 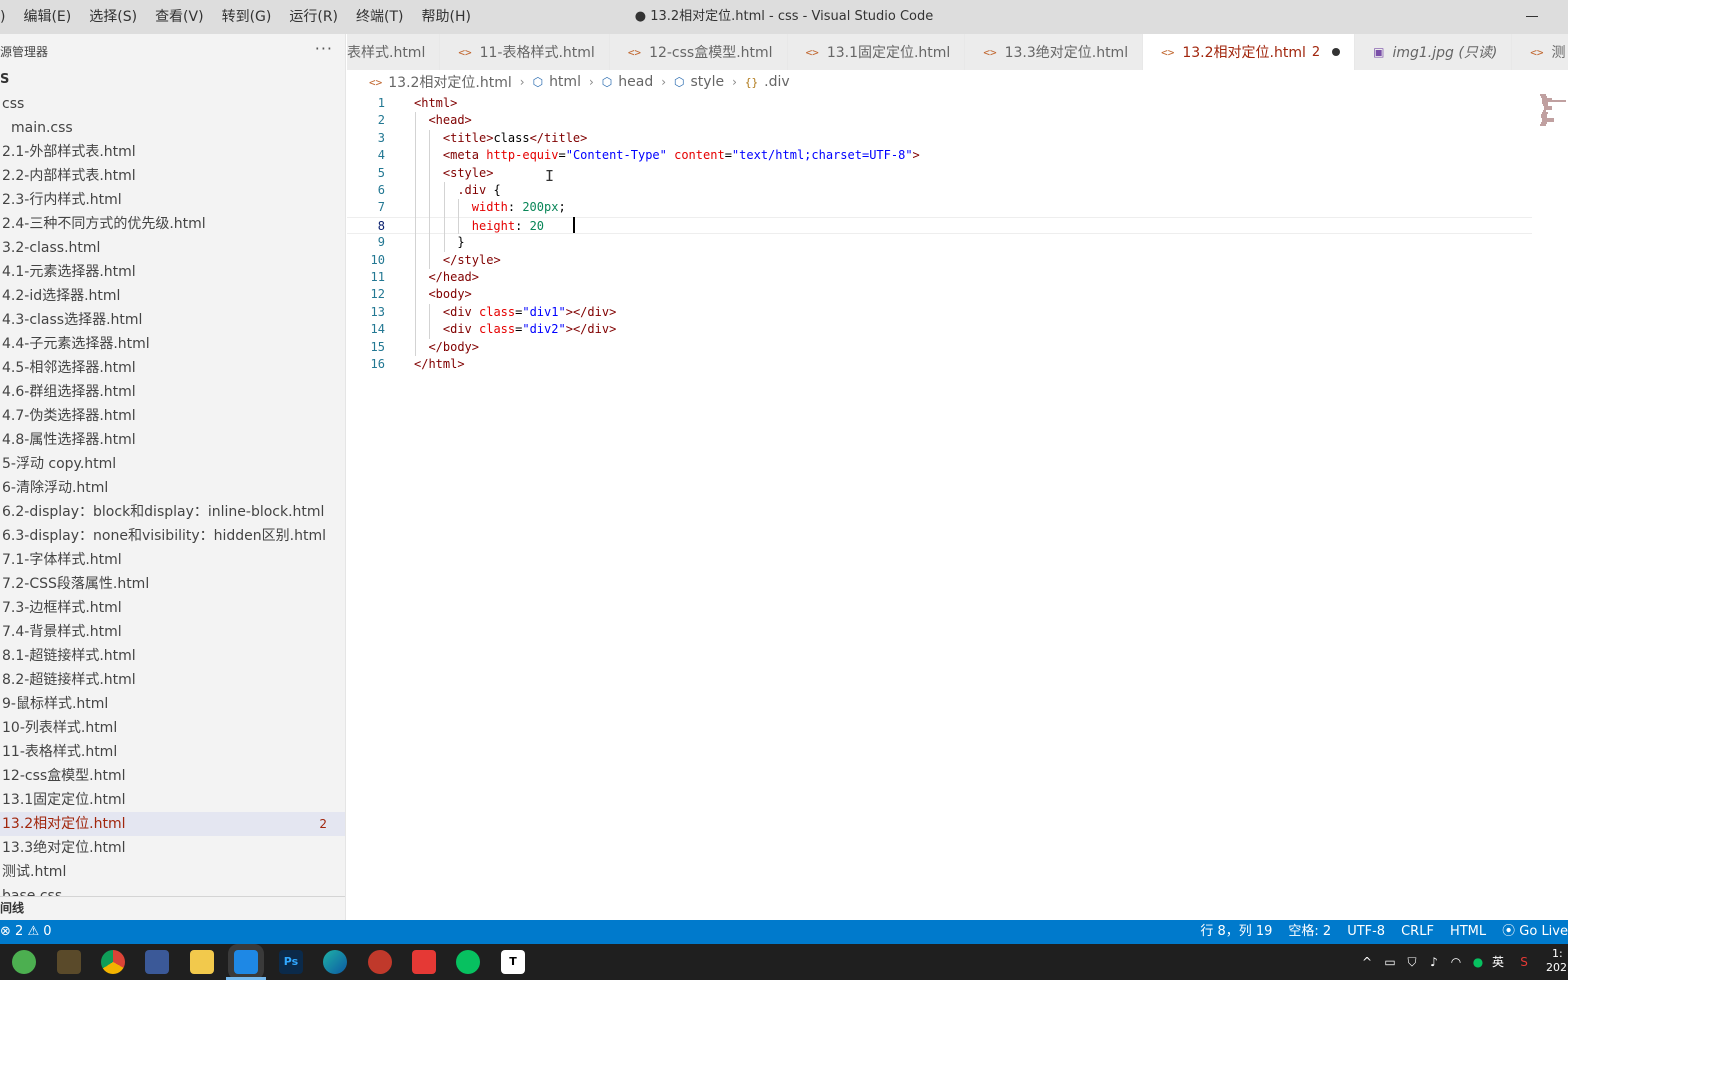 What do you see at coordinates (1236, 932) in the screenshot?
I see `cursor-position: 行 8，列 19` at bounding box center [1236, 932].